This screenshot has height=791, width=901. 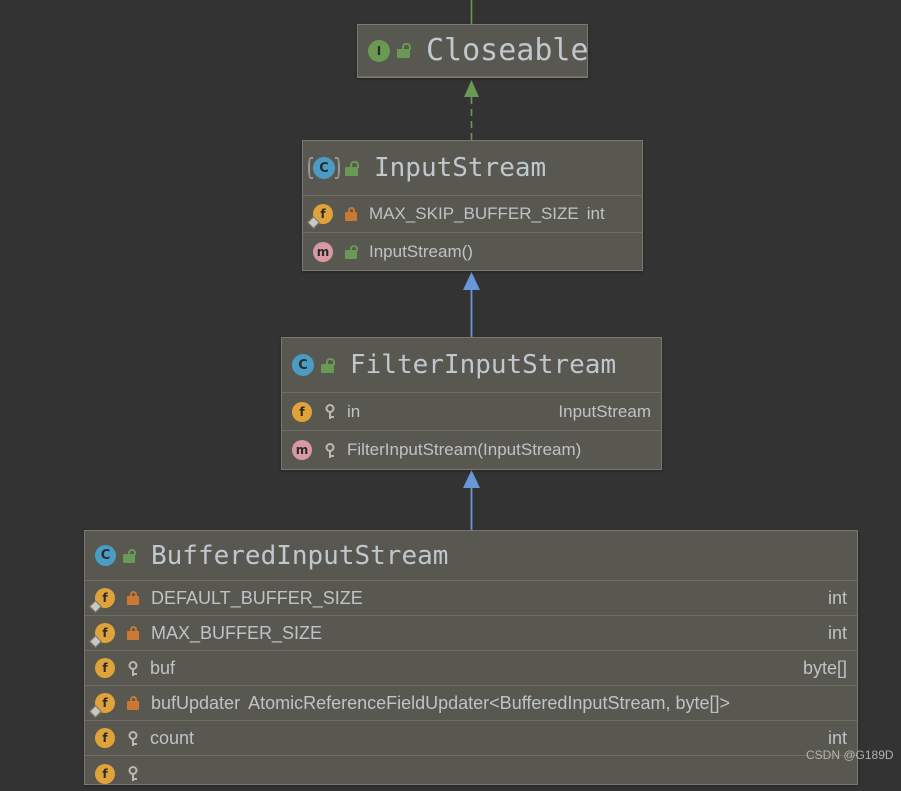 I want to click on interface-icon: I, so click(x=379, y=50).